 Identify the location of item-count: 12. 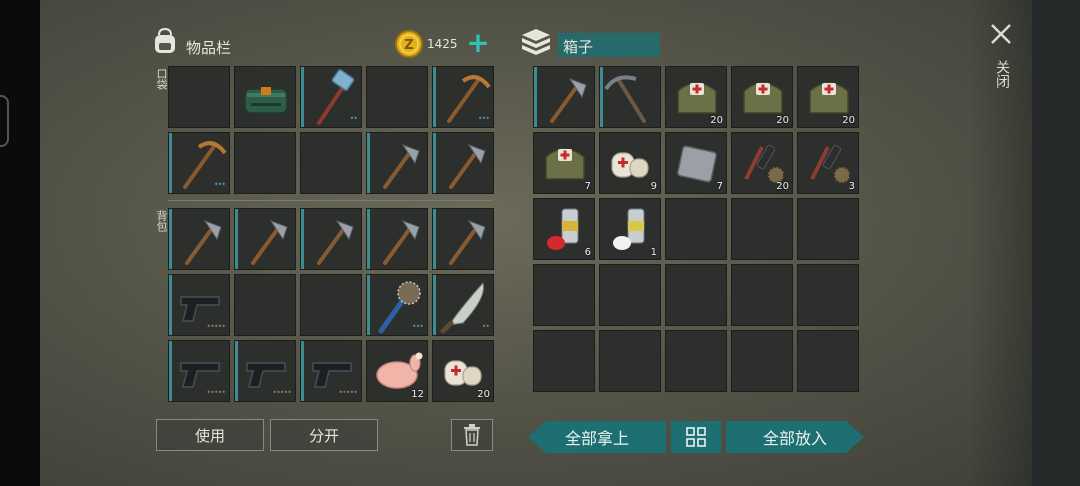
(417, 394).